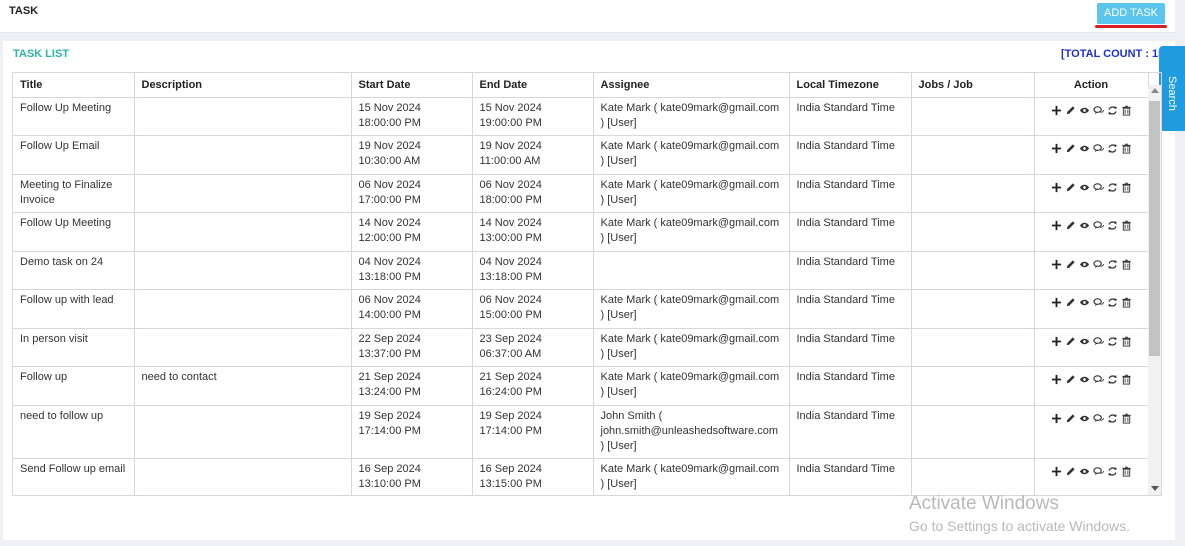 The height and width of the screenshot is (546, 1185). I want to click on add-task-button: ADD TASK, so click(1131, 13).